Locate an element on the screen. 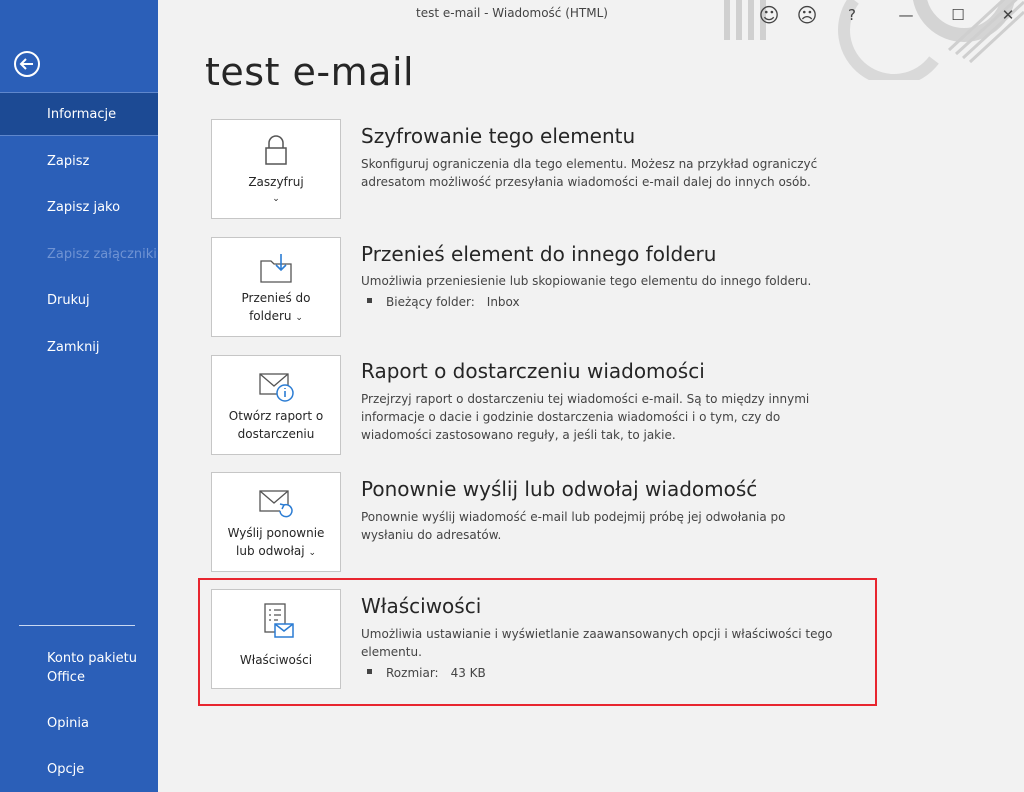  help-button: ? is located at coordinates (852, 15).